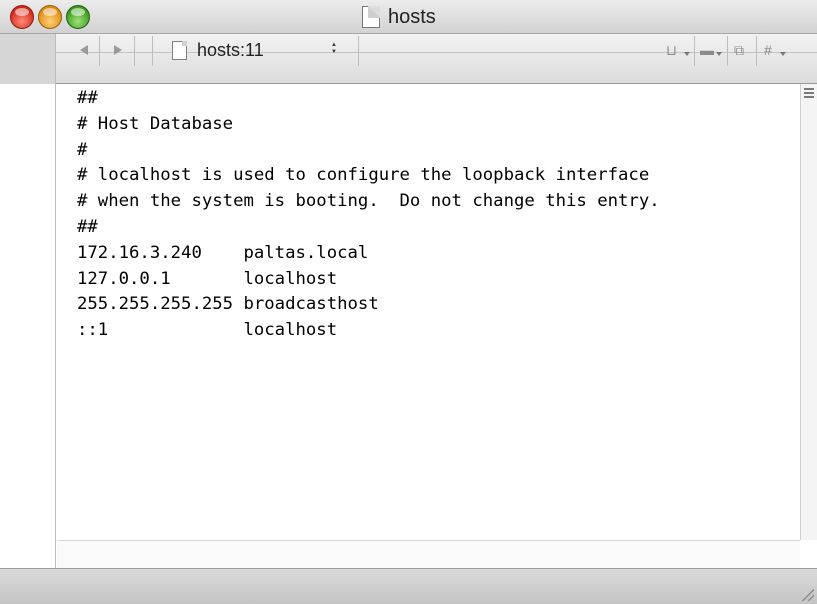 This screenshot has height=604, width=817. Describe the element at coordinates (428, 554) in the screenshot. I see `horizontal-scrollbar` at that location.